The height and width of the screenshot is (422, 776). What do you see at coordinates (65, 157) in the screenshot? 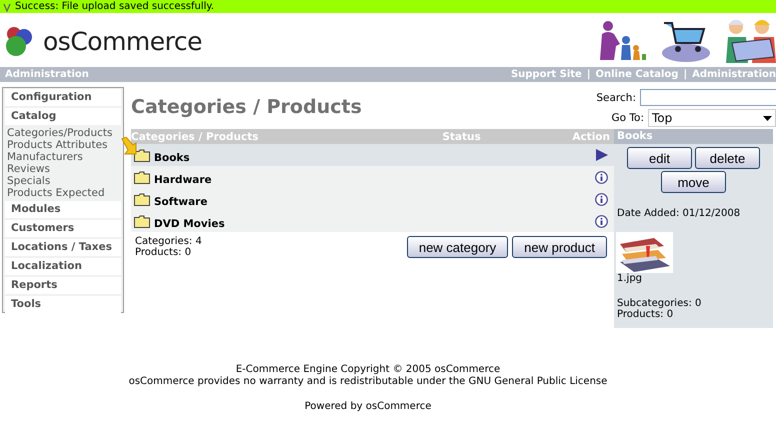
I see `sidebar-link: Manufacturers` at bounding box center [65, 157].